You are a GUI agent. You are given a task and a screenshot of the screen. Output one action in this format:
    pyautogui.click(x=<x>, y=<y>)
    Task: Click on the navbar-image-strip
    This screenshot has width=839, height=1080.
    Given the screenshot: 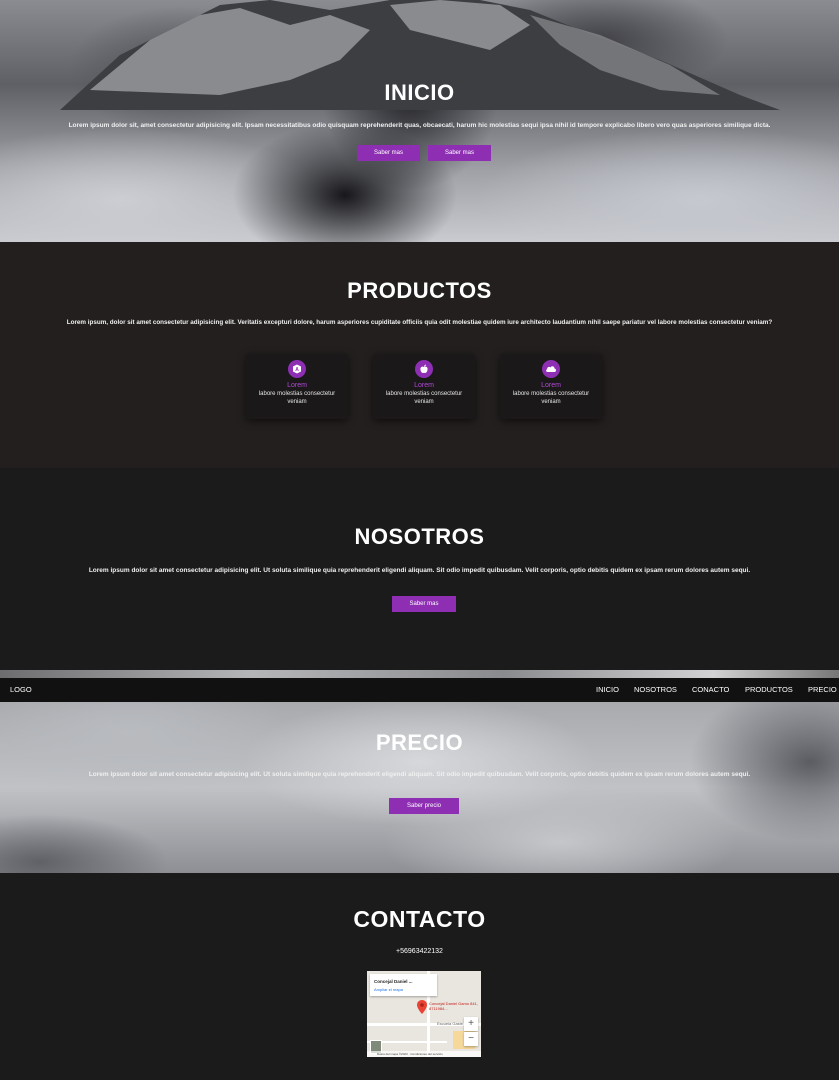 What is the action you would take?
    pyautogui.click(x=419, y=674)
    